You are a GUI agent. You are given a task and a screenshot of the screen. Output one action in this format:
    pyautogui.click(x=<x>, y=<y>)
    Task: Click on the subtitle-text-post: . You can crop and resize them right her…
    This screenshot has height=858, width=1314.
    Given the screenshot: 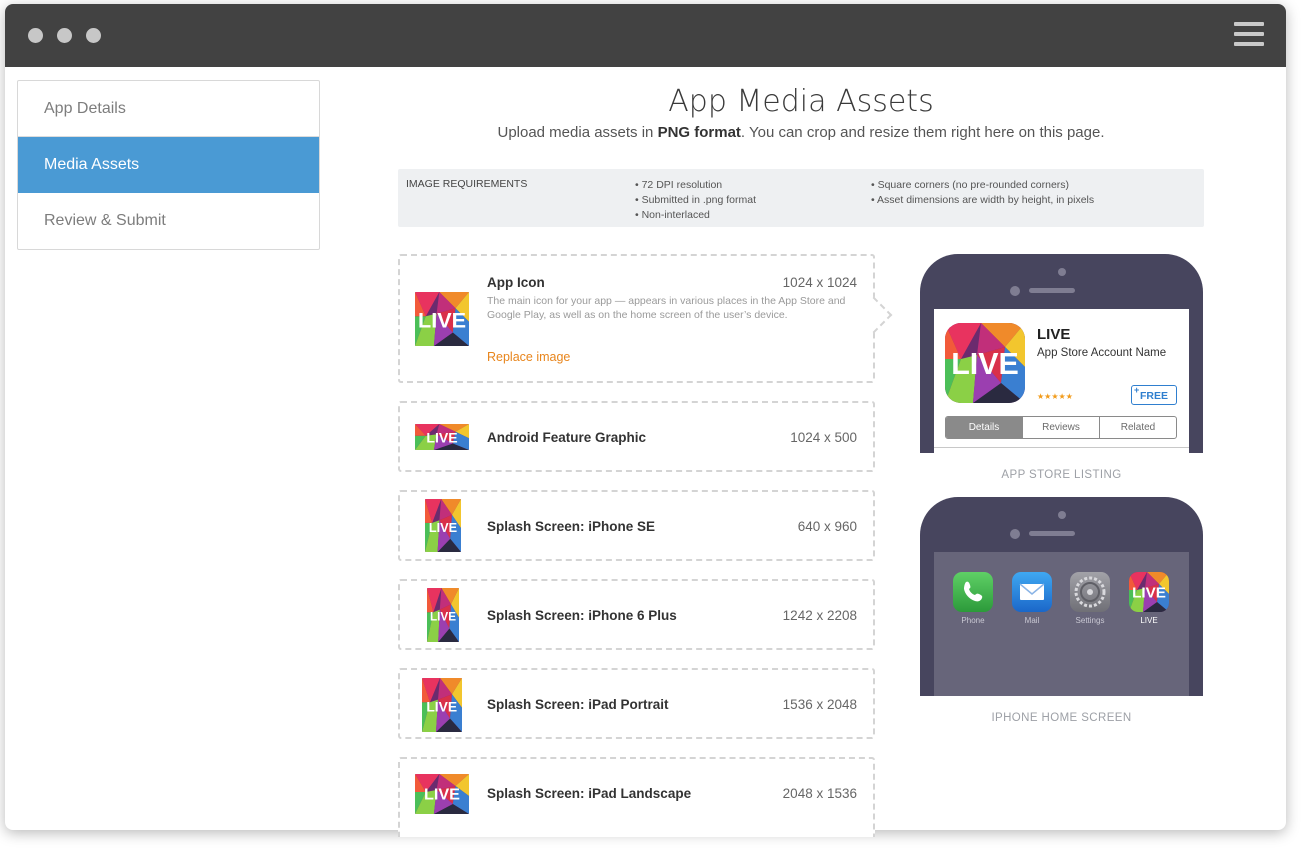 What is the action you would take?
    pyautogui.click(x=922, y=132)
    